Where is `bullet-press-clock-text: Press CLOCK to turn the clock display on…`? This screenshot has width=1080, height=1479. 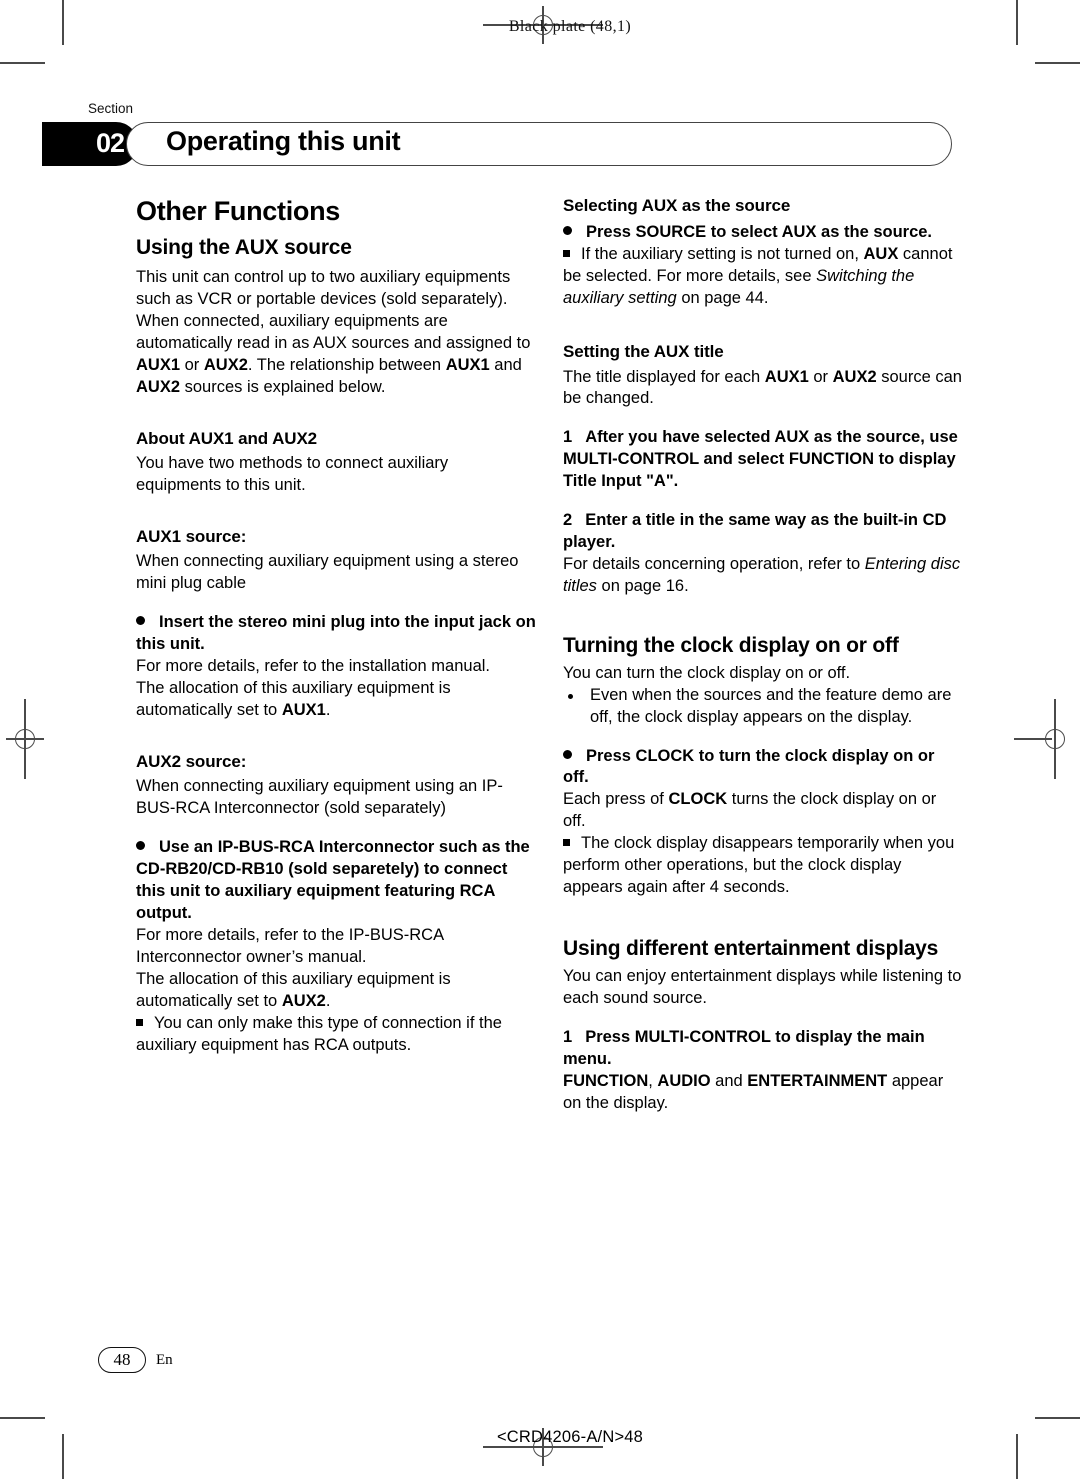
bullet-press-clock-text: Press CLOCK to turn the clock display on… is located at coordinates (749, 766).